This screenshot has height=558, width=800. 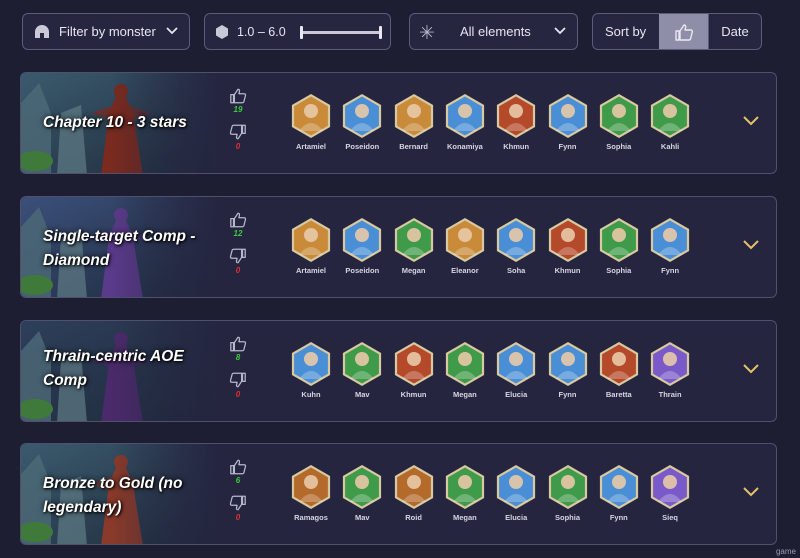 What do you see at coordinates (516, 246) in the screenshot?
I see `hero-portrait: Soha` at bounding box center [516, 246].